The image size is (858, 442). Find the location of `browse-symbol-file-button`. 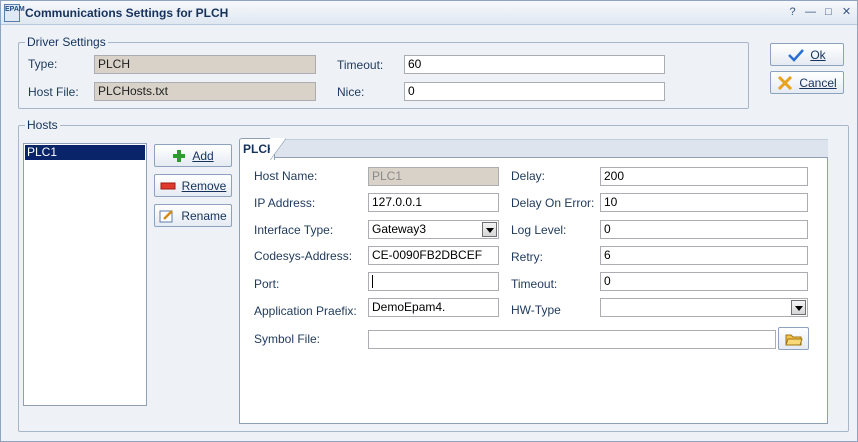

browse-symbol-file-button is located at coordinates (793, 338).